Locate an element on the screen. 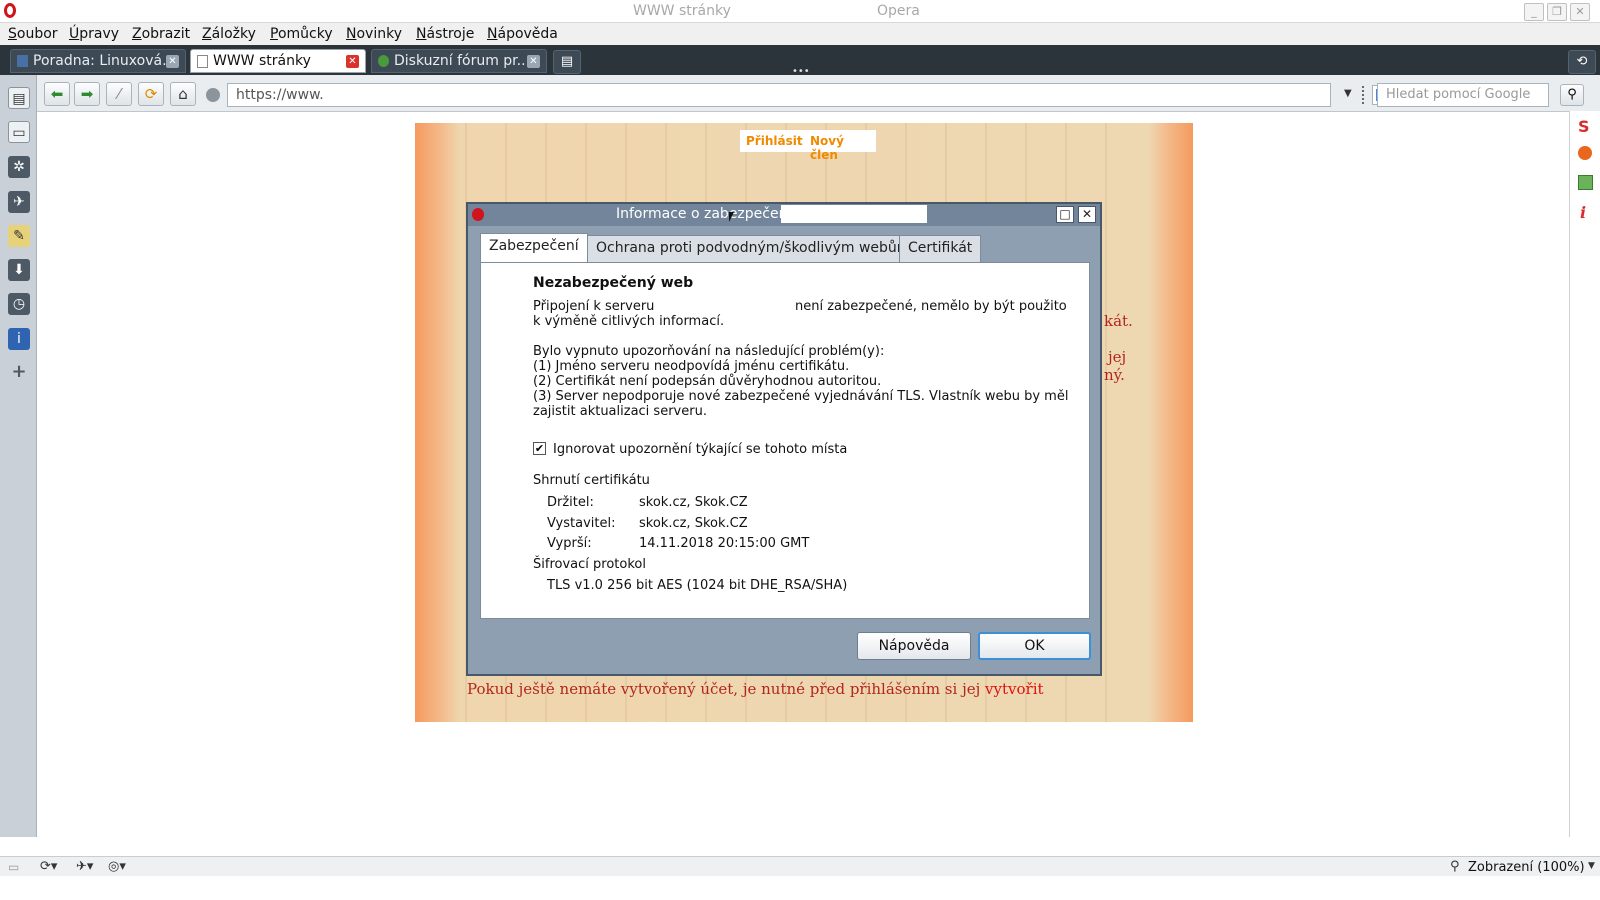 The image size is (1600, 900). extension-green-icon is located at coordinates (1585, 182).